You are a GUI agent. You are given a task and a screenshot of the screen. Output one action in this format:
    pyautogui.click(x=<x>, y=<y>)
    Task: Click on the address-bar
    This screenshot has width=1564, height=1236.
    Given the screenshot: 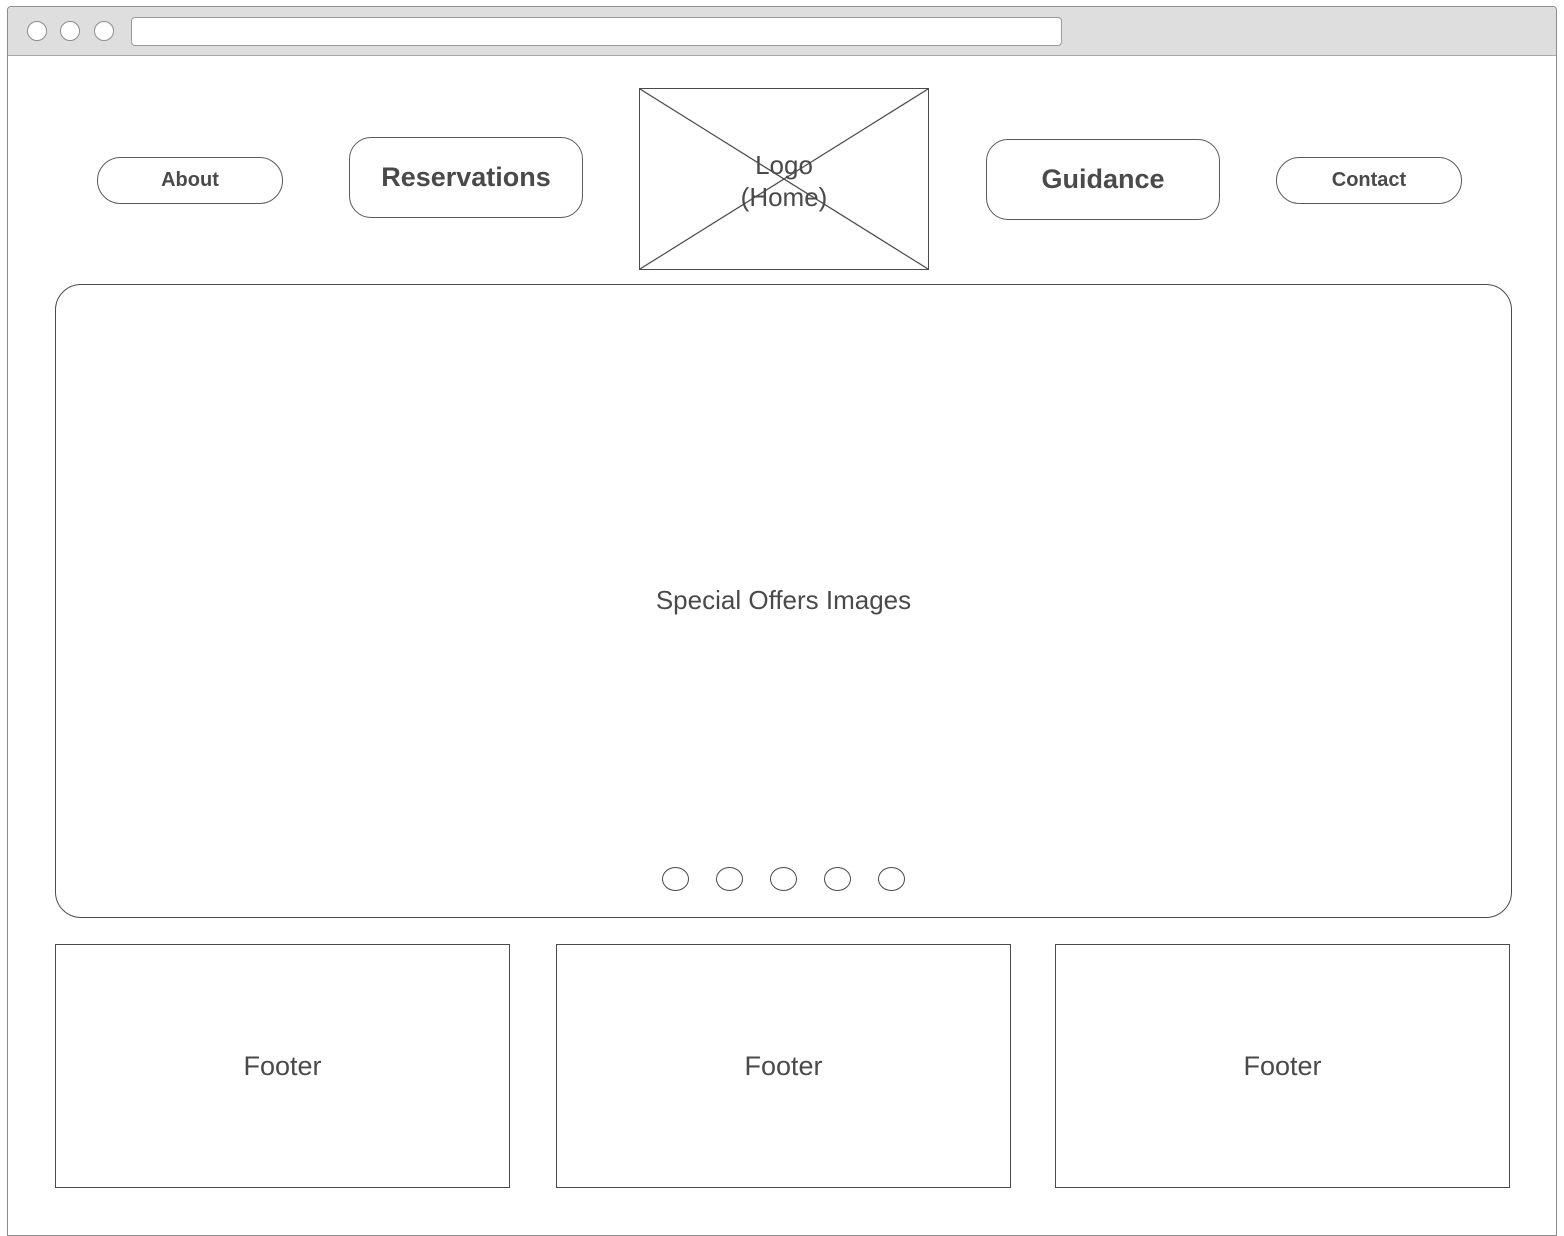 What is the action you would take?
    pyautogui.click(x=596, y=31)
    